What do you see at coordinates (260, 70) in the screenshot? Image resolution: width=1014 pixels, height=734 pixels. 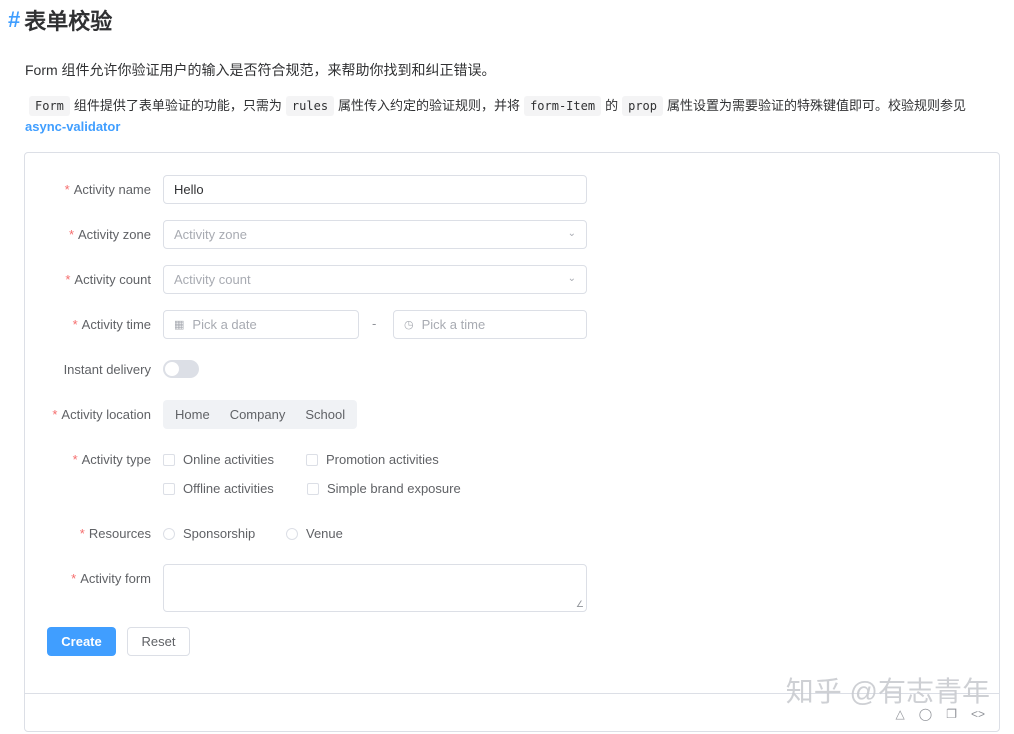 I see `intro-text: Form 组件允许你验证用户的输入是否符合规范，来帮助你找到和纠正错误。` at bounding box center [260, 70].